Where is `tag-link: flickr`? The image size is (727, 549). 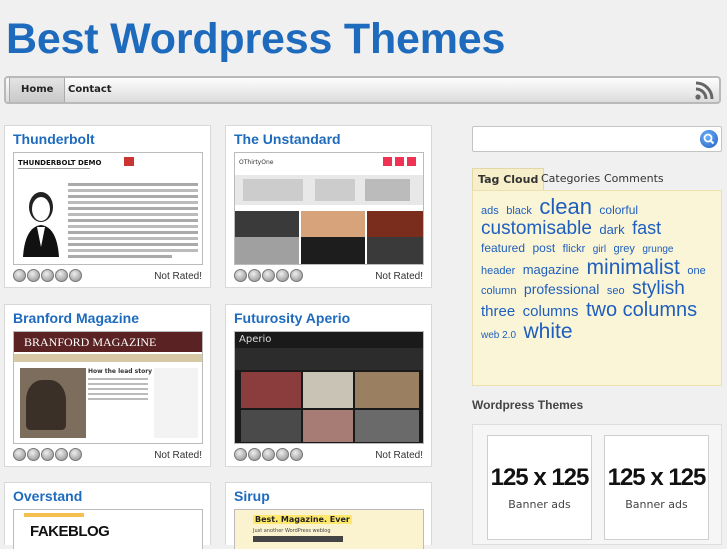
tag-link: flickr is located at coordinates (574, 249).